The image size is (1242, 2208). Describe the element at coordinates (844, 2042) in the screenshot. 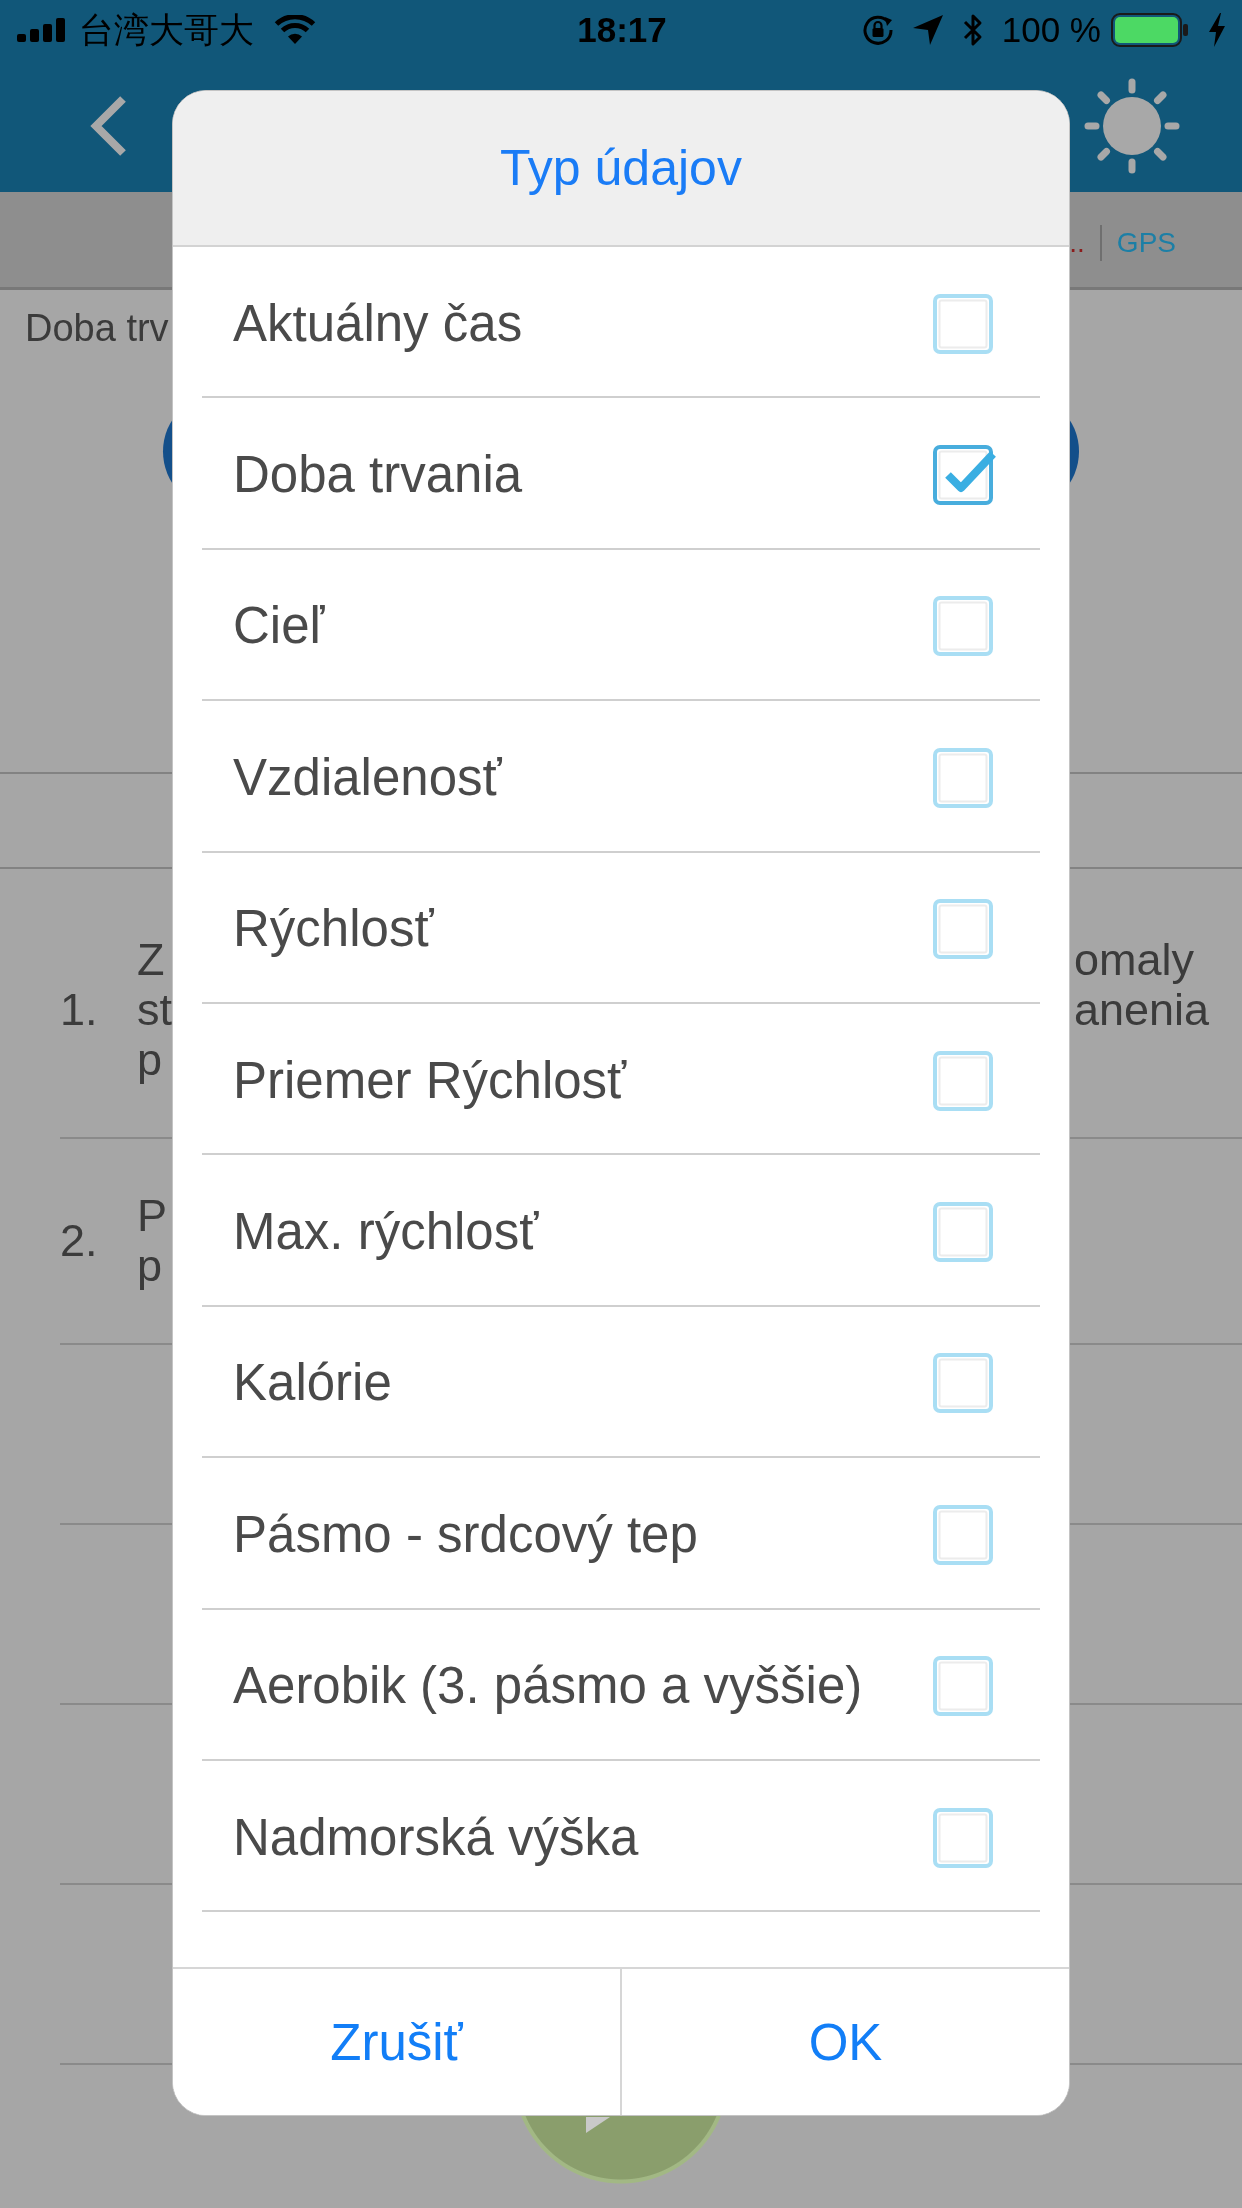

I see `ok-button: OK` at that location.